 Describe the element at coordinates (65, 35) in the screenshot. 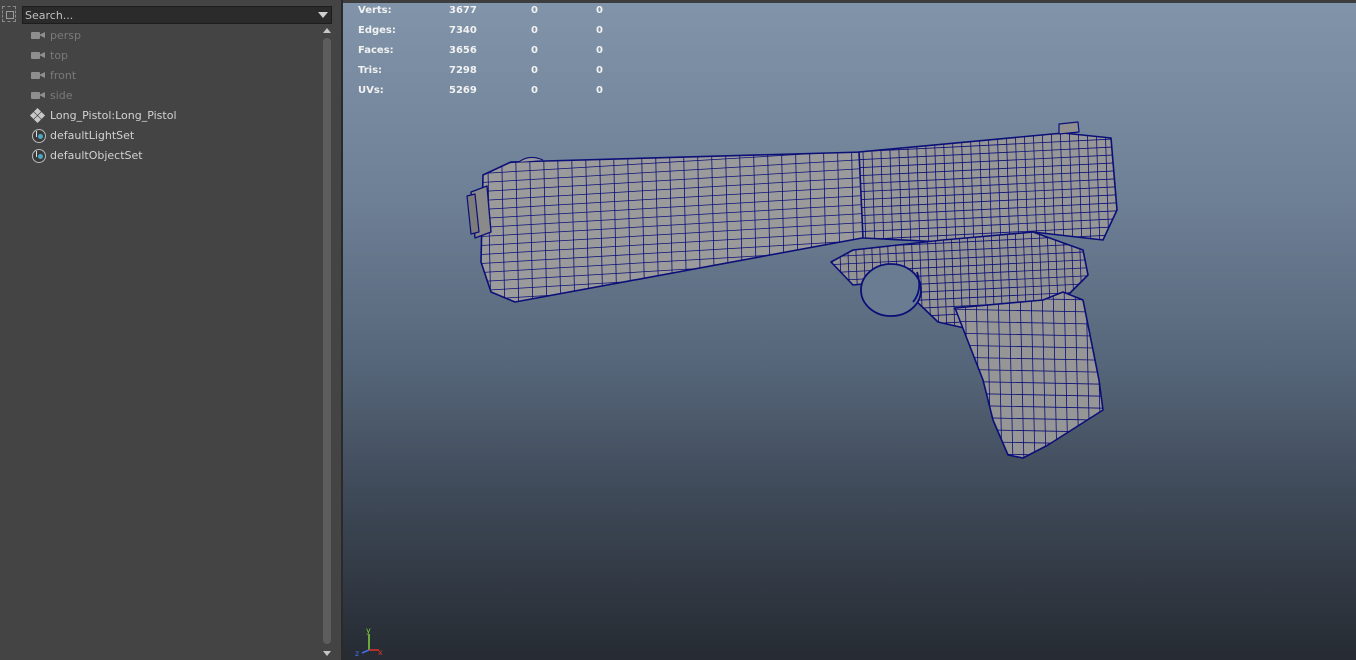

I see `outliner-item-label: persp` at that location.